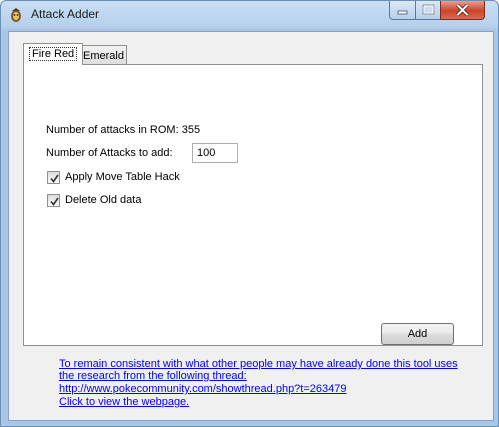  What do you see at coordinates (249, 16) in the screenshot?
I see `title-bar: Attack Adder` at bounding box center [249, 16].